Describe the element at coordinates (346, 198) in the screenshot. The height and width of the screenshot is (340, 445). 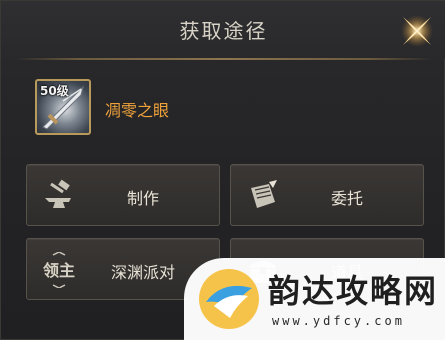
I see `source-label: 委托` at that location.